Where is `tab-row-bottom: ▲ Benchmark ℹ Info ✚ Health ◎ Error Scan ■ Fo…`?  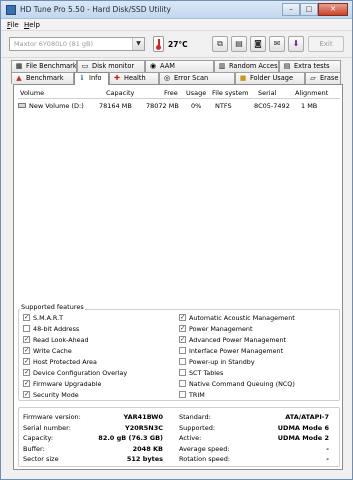 tab-row-bottom: ▲ Benchmark ℹ Info ✚ Health ◎ Error Scan ■ Fo… is located at coordinates (176, 78).